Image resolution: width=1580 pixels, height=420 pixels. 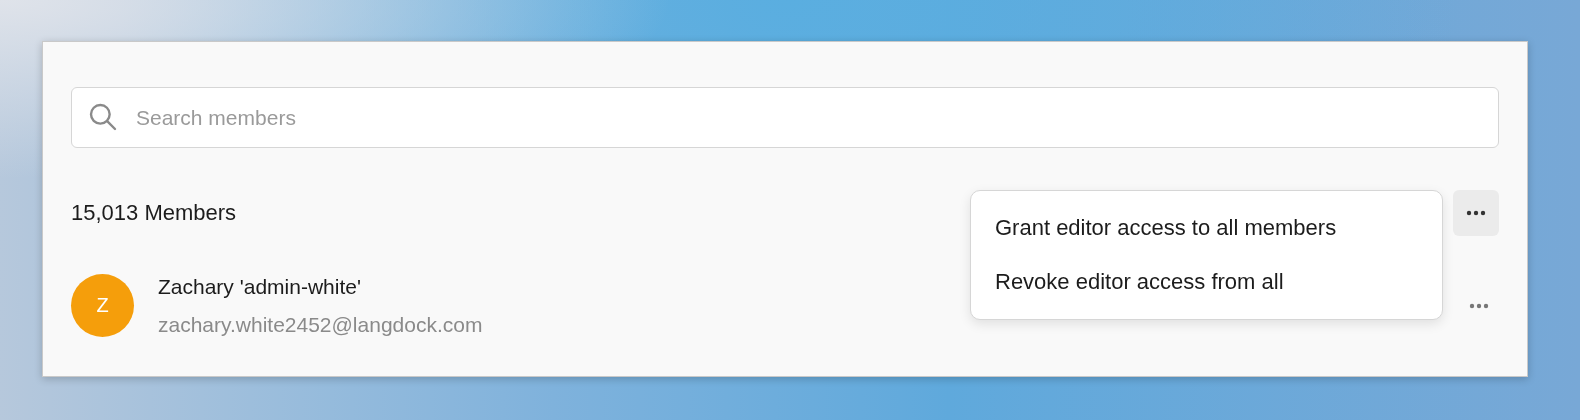 I want to click on menu-item: Revoke editor access from all, so click(x=1206, y=282).